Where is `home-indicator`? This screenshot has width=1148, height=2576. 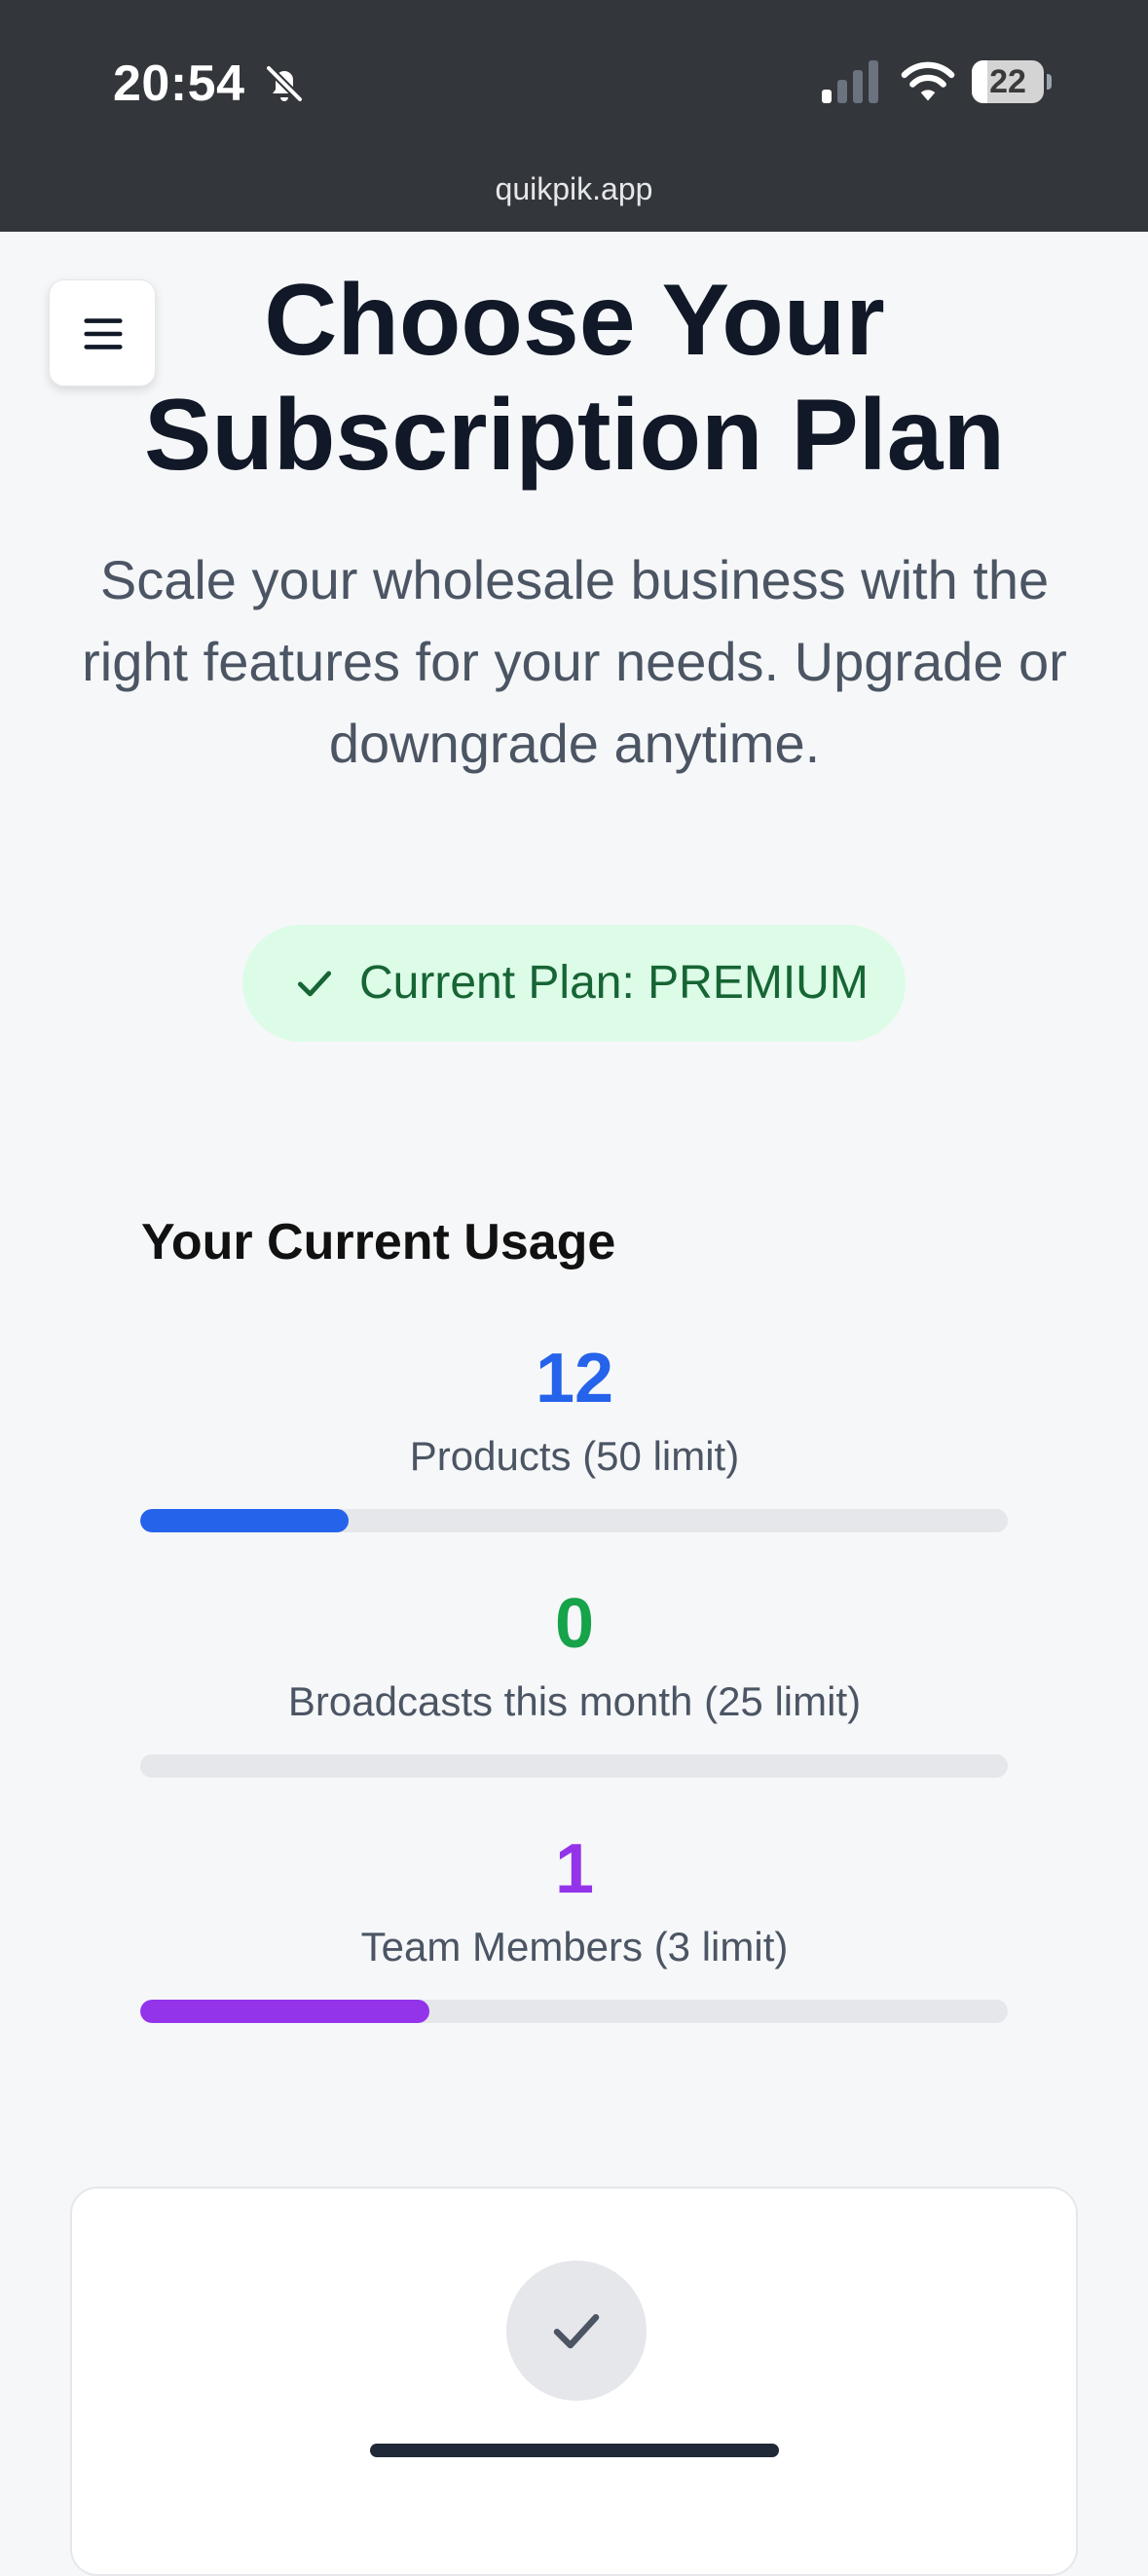
home-indicator is located at coordinates (575, 2450).